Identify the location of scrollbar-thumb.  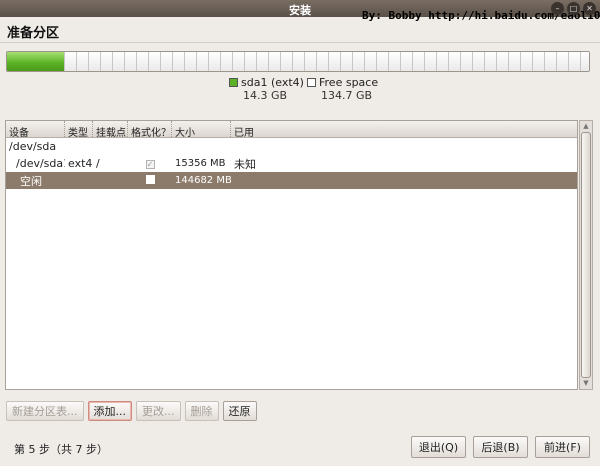
(586, 255).